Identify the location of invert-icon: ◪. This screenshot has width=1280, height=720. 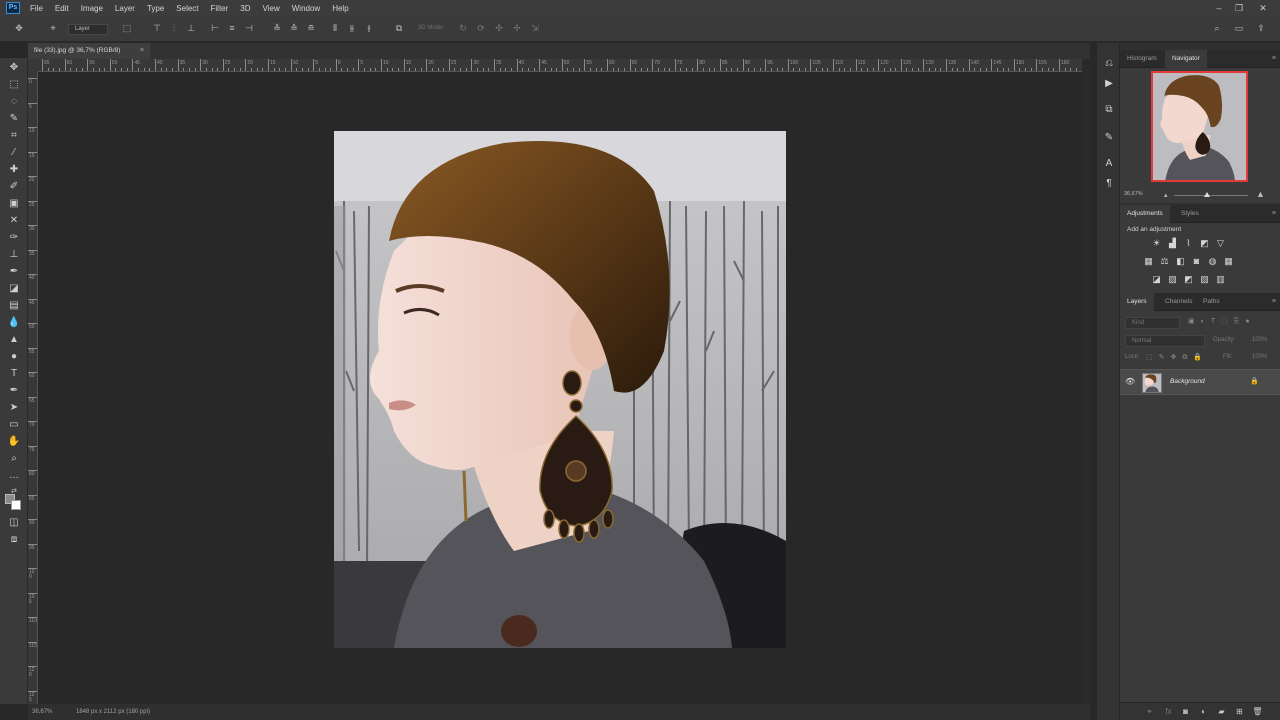
(1156, 279).